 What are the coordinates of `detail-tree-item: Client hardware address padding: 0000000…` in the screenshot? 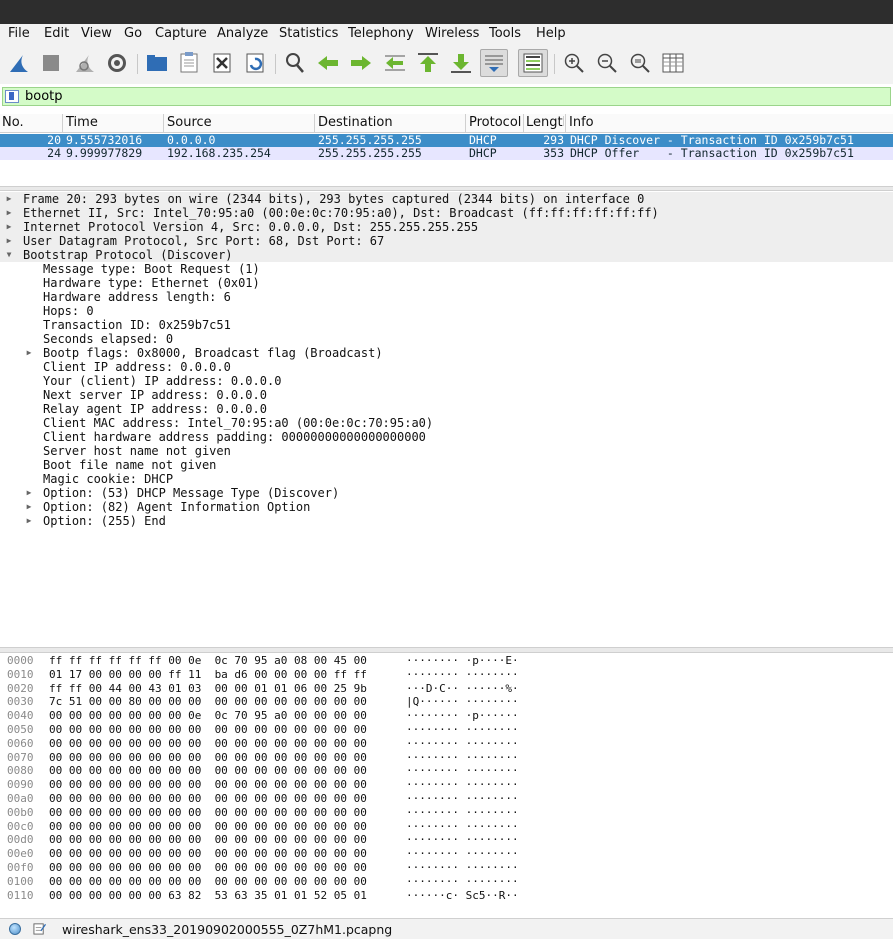 It's located at (446, 437).